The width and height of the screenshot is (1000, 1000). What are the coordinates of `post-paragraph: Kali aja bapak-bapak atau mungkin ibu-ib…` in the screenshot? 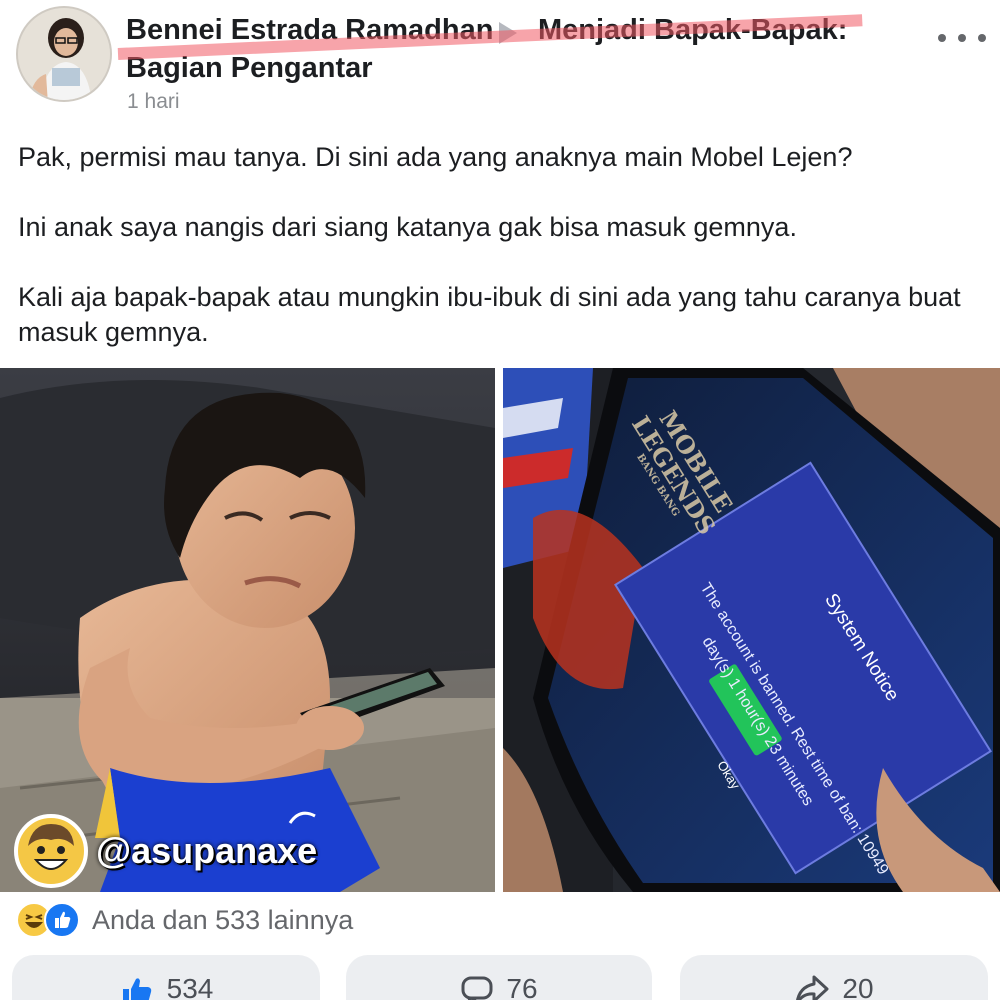 It's located at (489, 314).